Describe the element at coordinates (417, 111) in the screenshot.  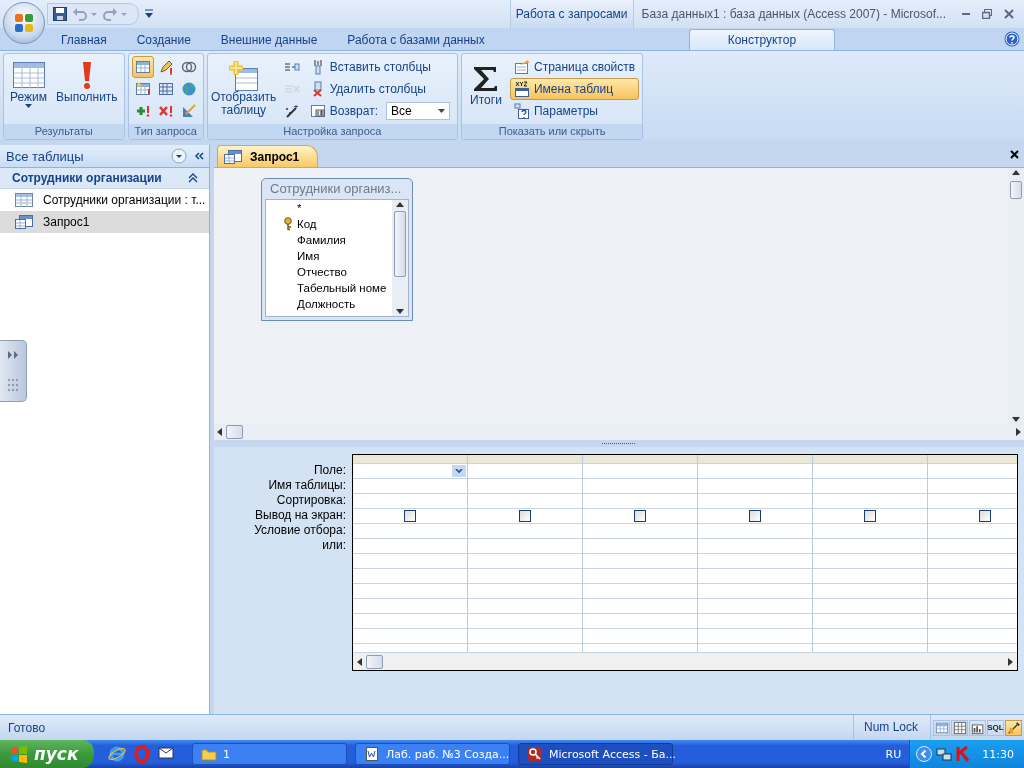
I see `return-combo-box: Все` at that location.